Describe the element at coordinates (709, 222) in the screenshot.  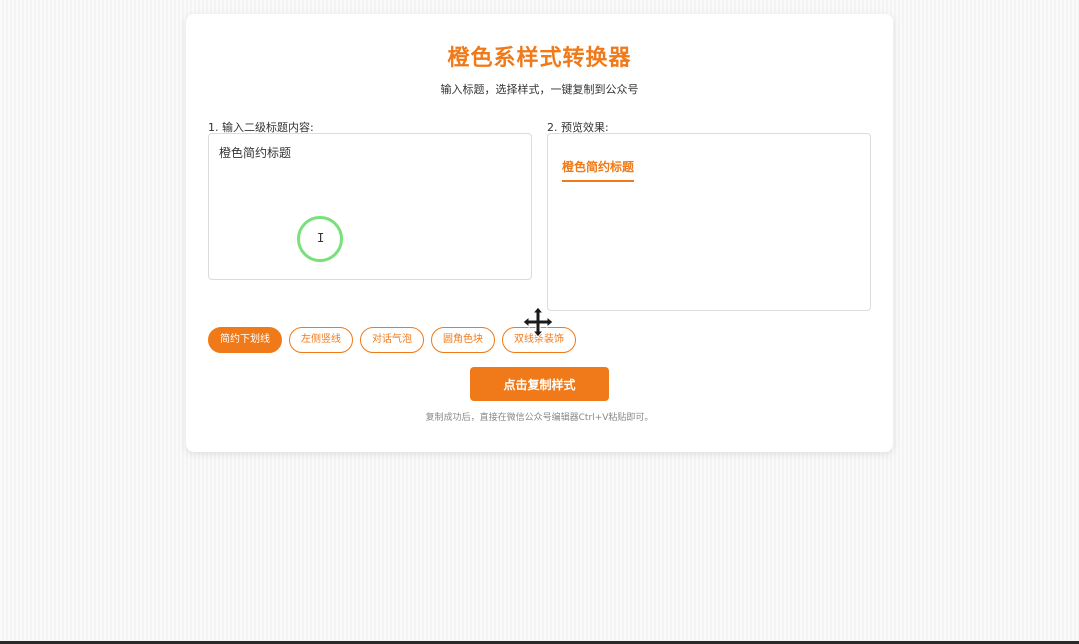
I see `preview-panel: 橙色简约标题` at that location.